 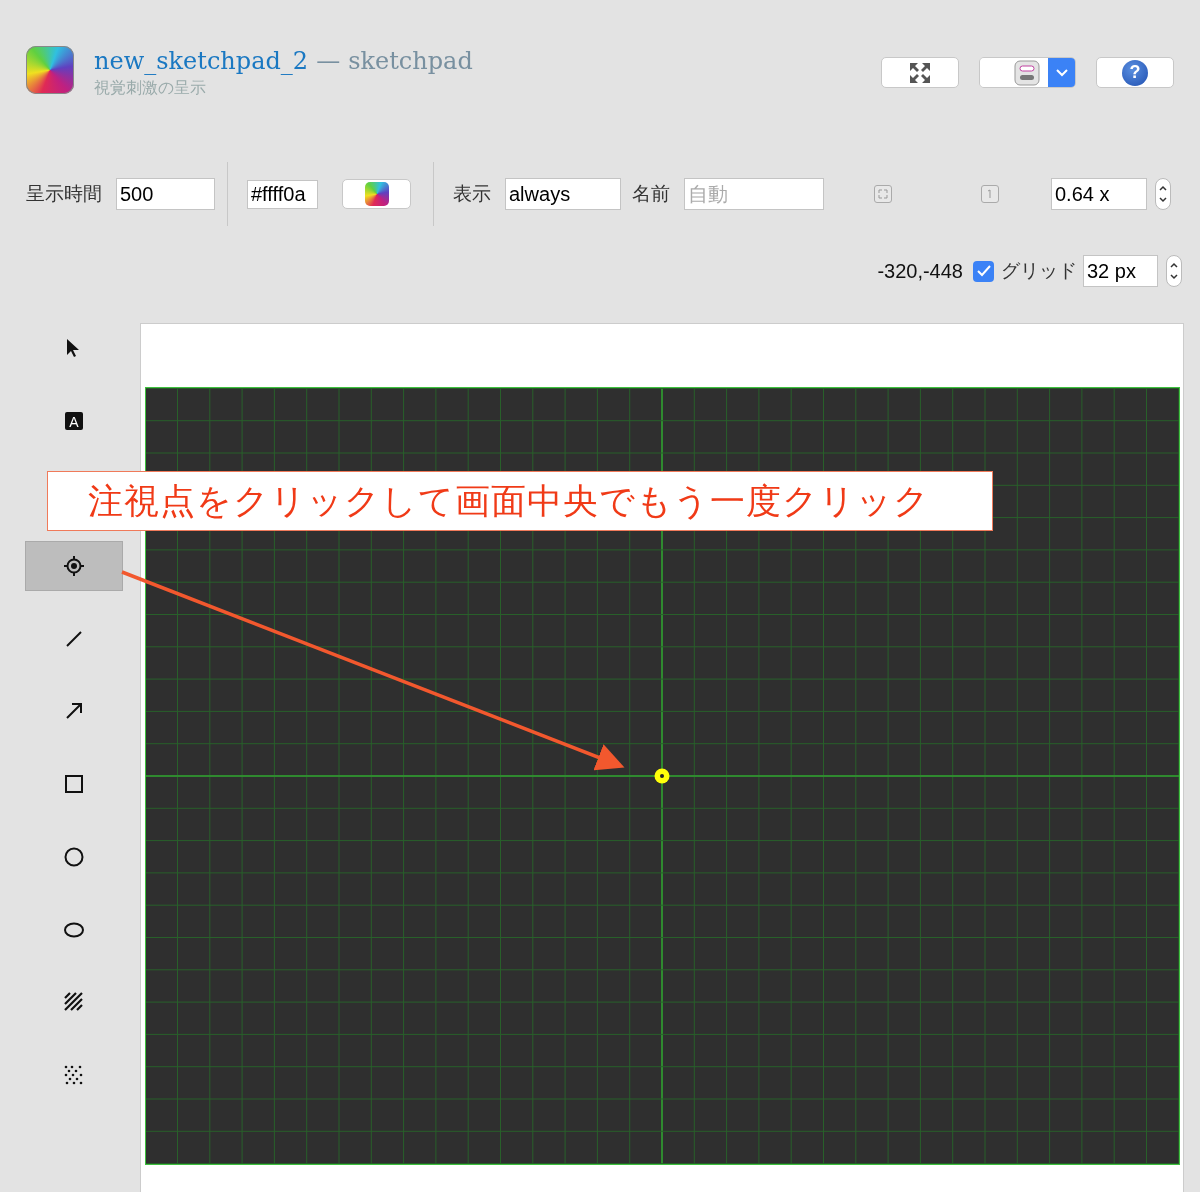 I want to click on crosshair-icon, so click(x=74, y=566).